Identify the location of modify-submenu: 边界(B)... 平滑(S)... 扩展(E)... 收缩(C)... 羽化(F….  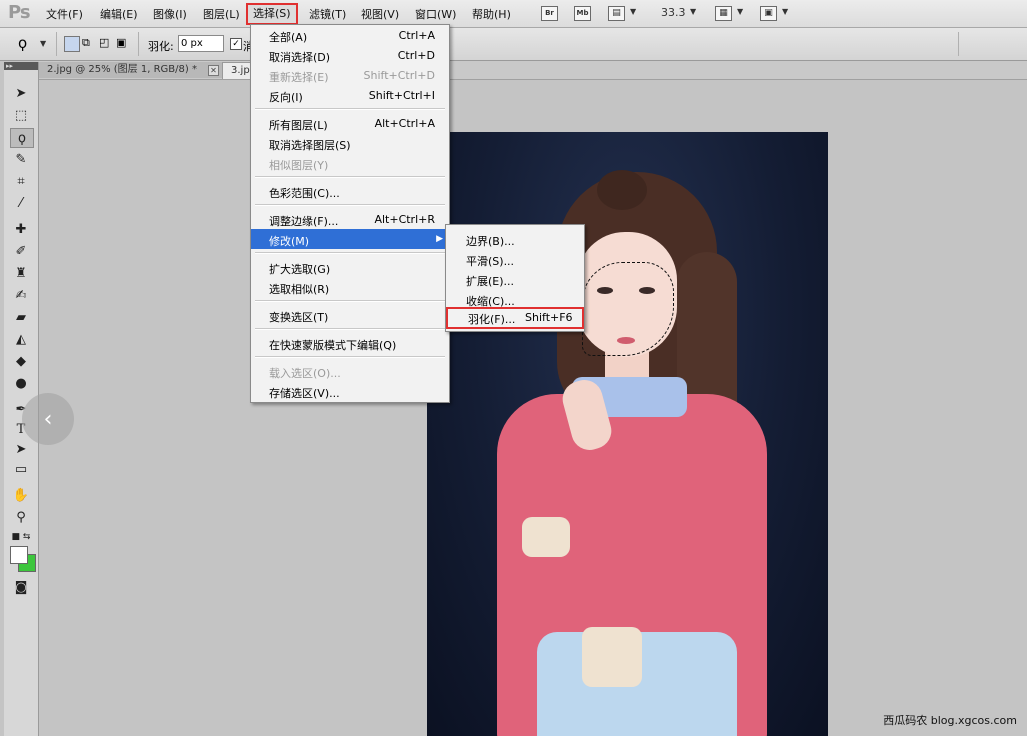
(515, 278).